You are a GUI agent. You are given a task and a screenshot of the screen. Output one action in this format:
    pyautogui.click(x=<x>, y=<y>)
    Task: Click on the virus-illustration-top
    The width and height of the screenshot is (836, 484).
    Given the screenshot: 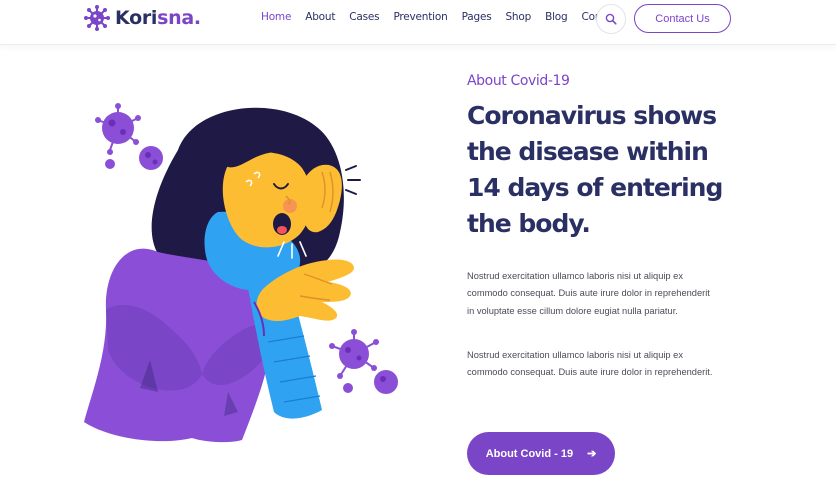 What is the action you would take?
    pyautogui.click(x=129, y=136)
    